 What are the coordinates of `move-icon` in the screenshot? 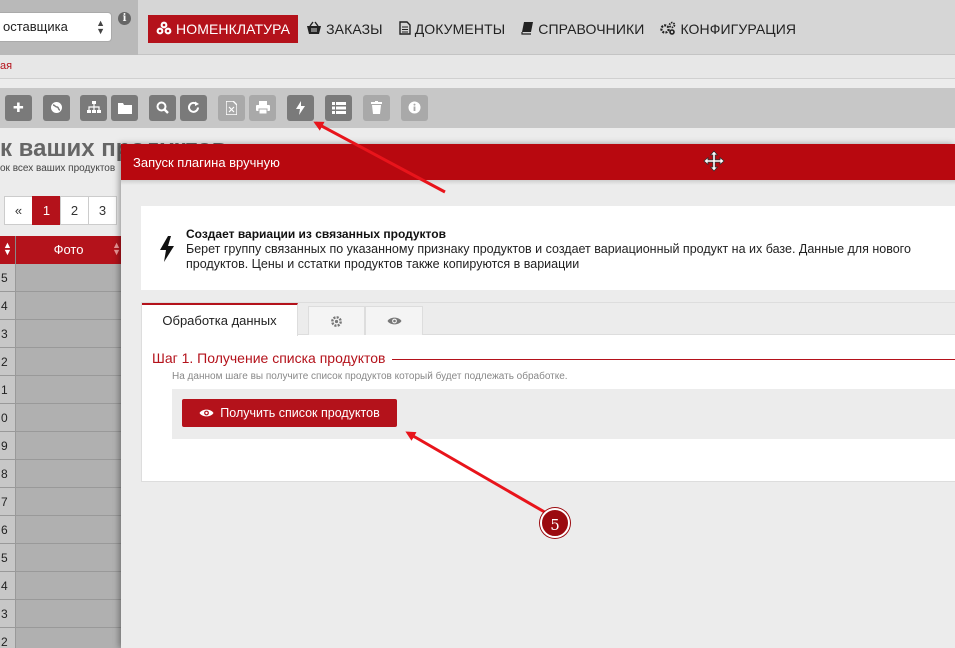 It's located at (714, 161).